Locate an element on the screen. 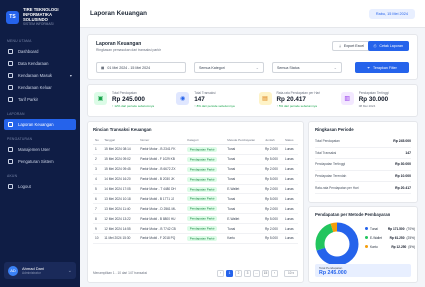 The image size is (425, 287). legend-pct: (70%) is located at coordinates (410, 228).